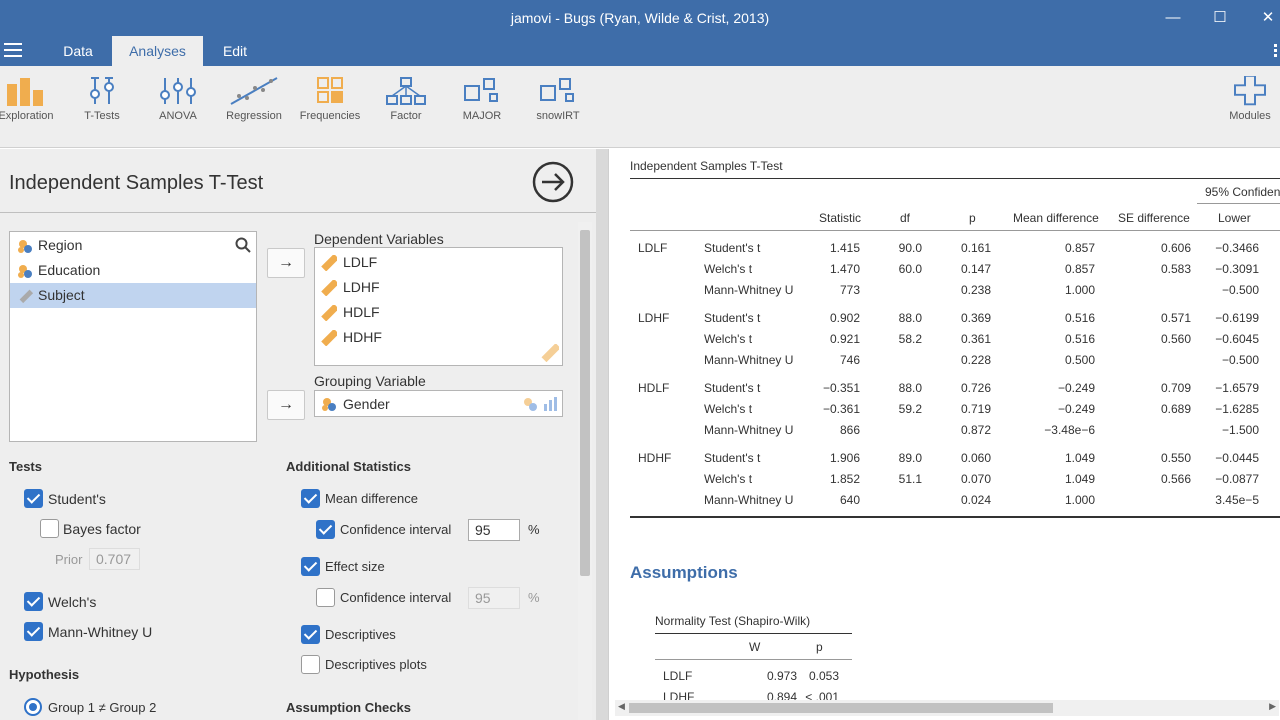 The image size is (1280, 720). What do you see at coordinates (438, 403) in the screenshot?
I see `grouping-variable-box: Gender` at bounding box center [438, 403].